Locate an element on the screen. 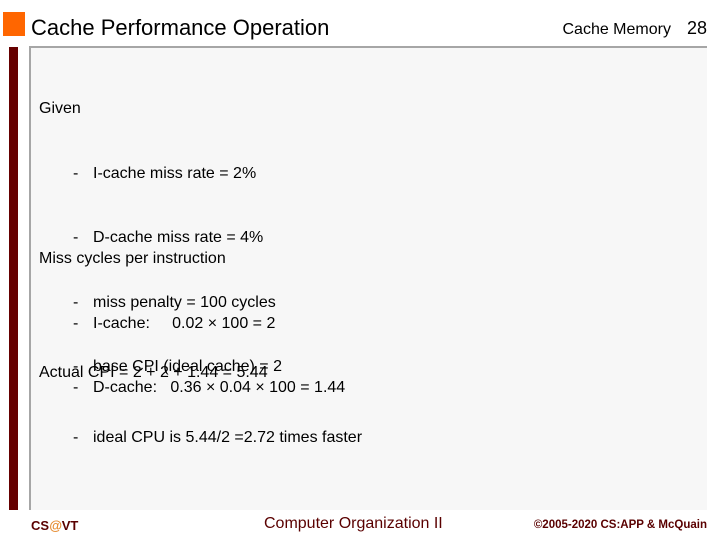 The height and width of the screenshot is (540, 720). footer-logo-at: @ is located at coordinates (55, 525).